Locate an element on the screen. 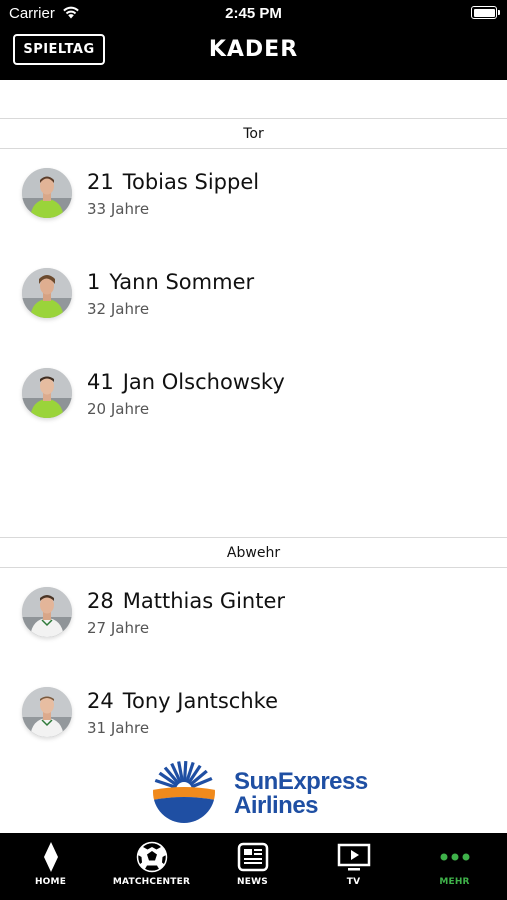  tab-label: MATCHCENTER is located at coordinates (151, 882).